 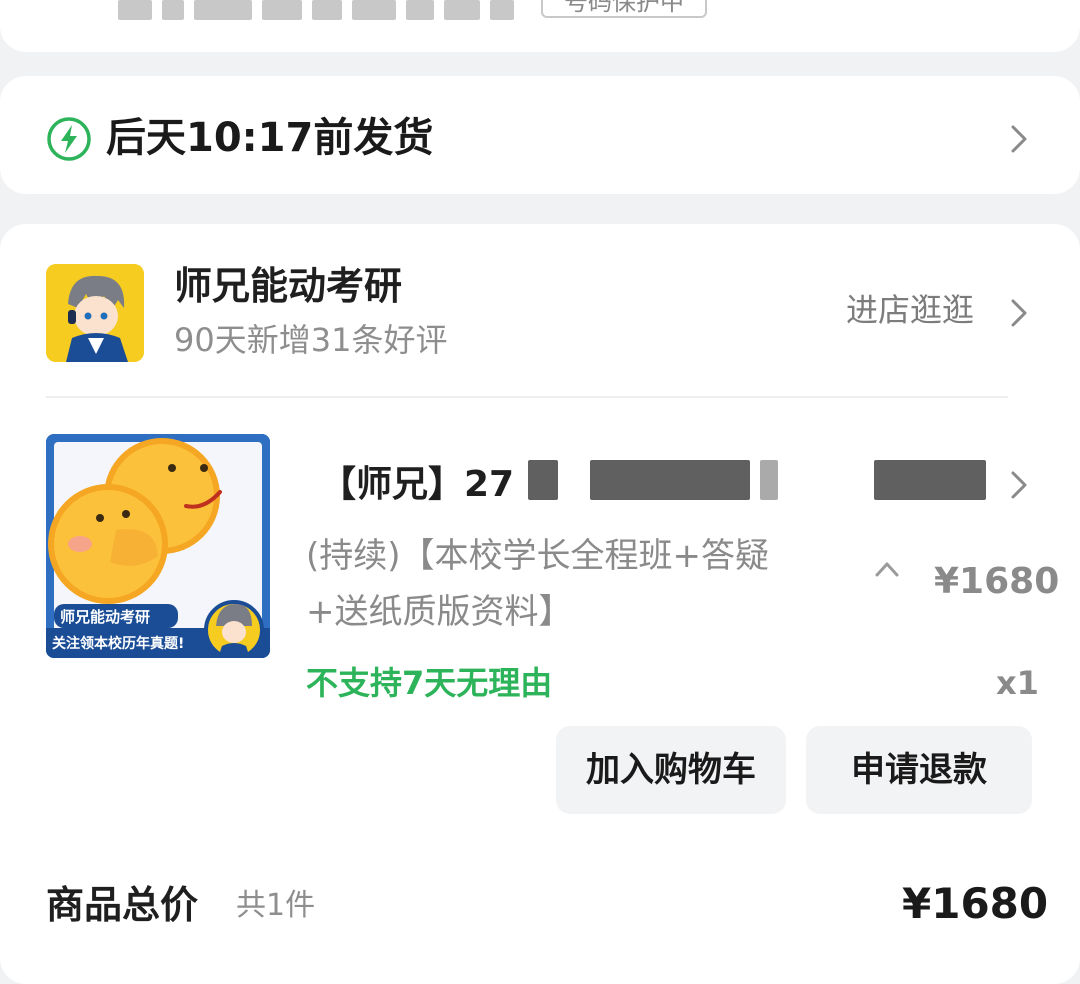 What do you see at coordinates (105, 617) in the screenshot?
I see `thumb-caption-1: 师兄能动考研` at bounding box center [105, 617].